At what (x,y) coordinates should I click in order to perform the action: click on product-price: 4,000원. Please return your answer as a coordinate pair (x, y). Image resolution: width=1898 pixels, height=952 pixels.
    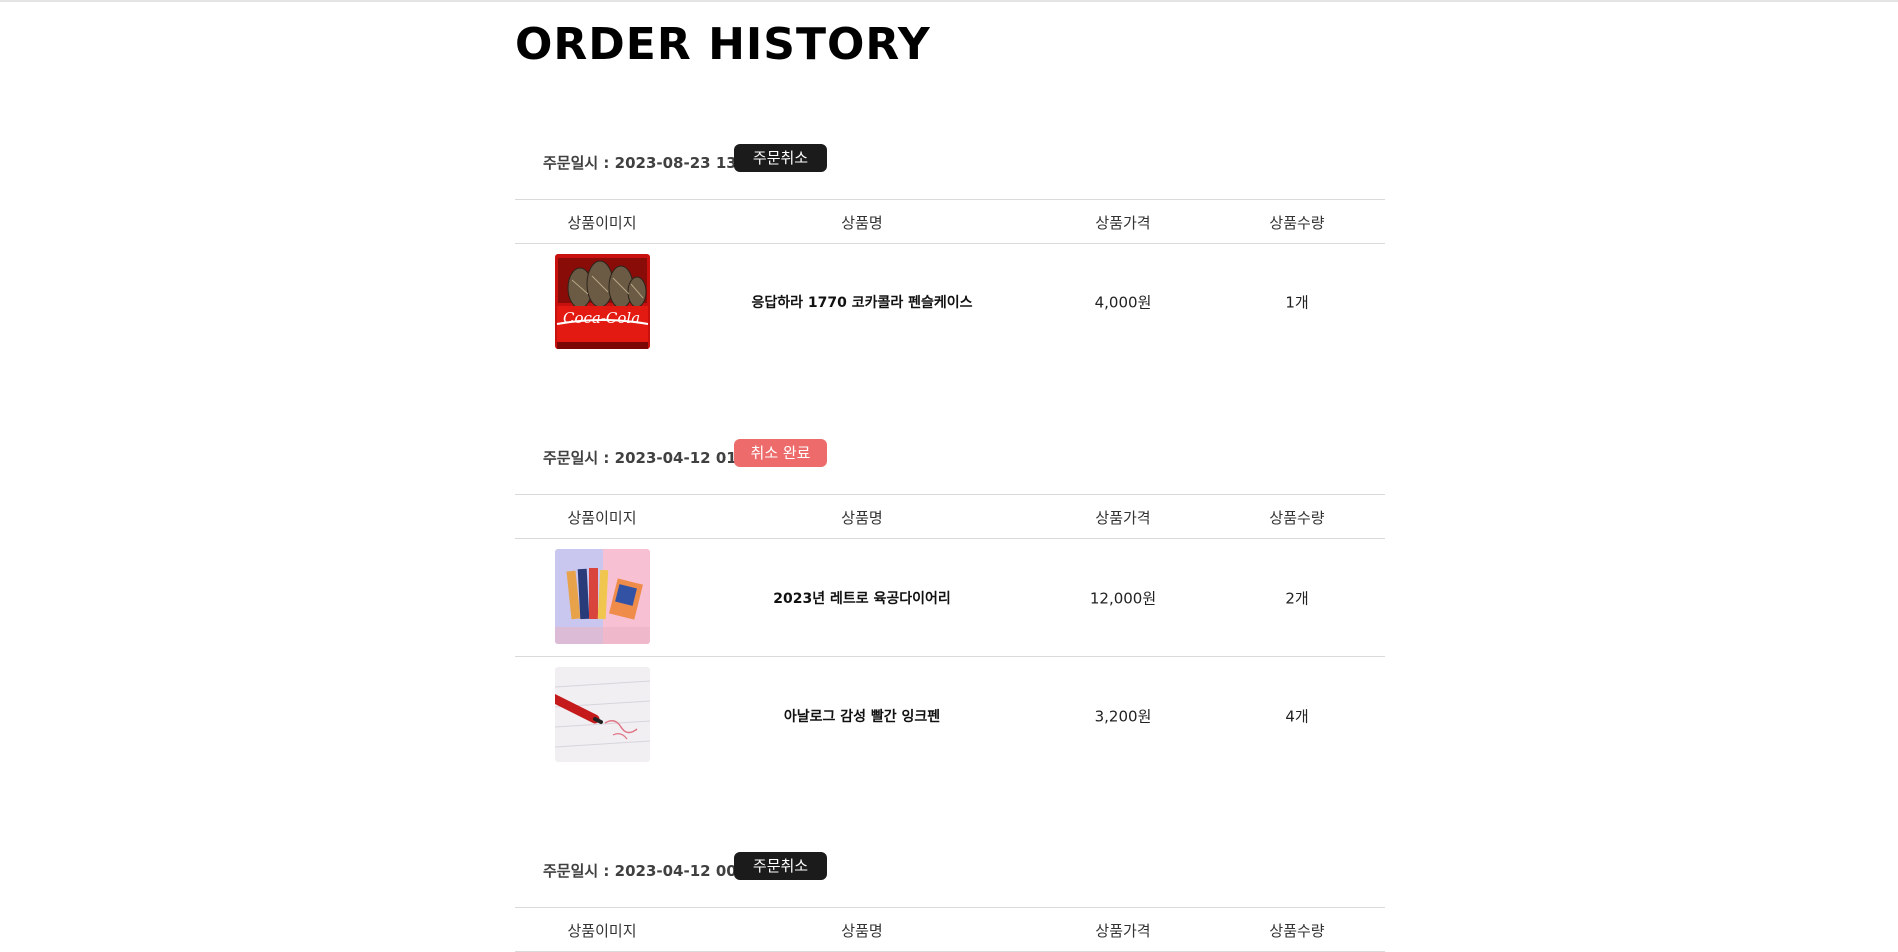
    Looking at the image, I should click on (1123, 302).